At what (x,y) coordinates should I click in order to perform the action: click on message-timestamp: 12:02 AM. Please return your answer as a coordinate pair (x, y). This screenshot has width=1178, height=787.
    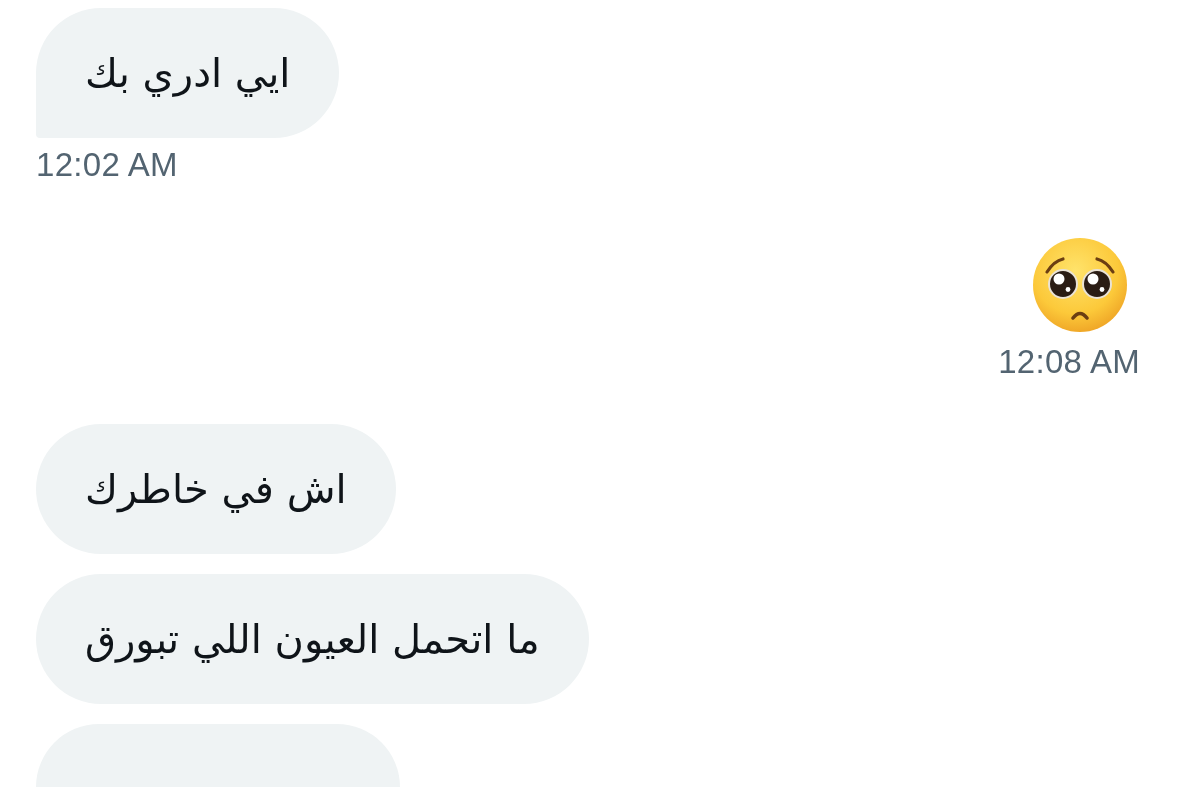
    Looking at the image, I should click on (107, 165).